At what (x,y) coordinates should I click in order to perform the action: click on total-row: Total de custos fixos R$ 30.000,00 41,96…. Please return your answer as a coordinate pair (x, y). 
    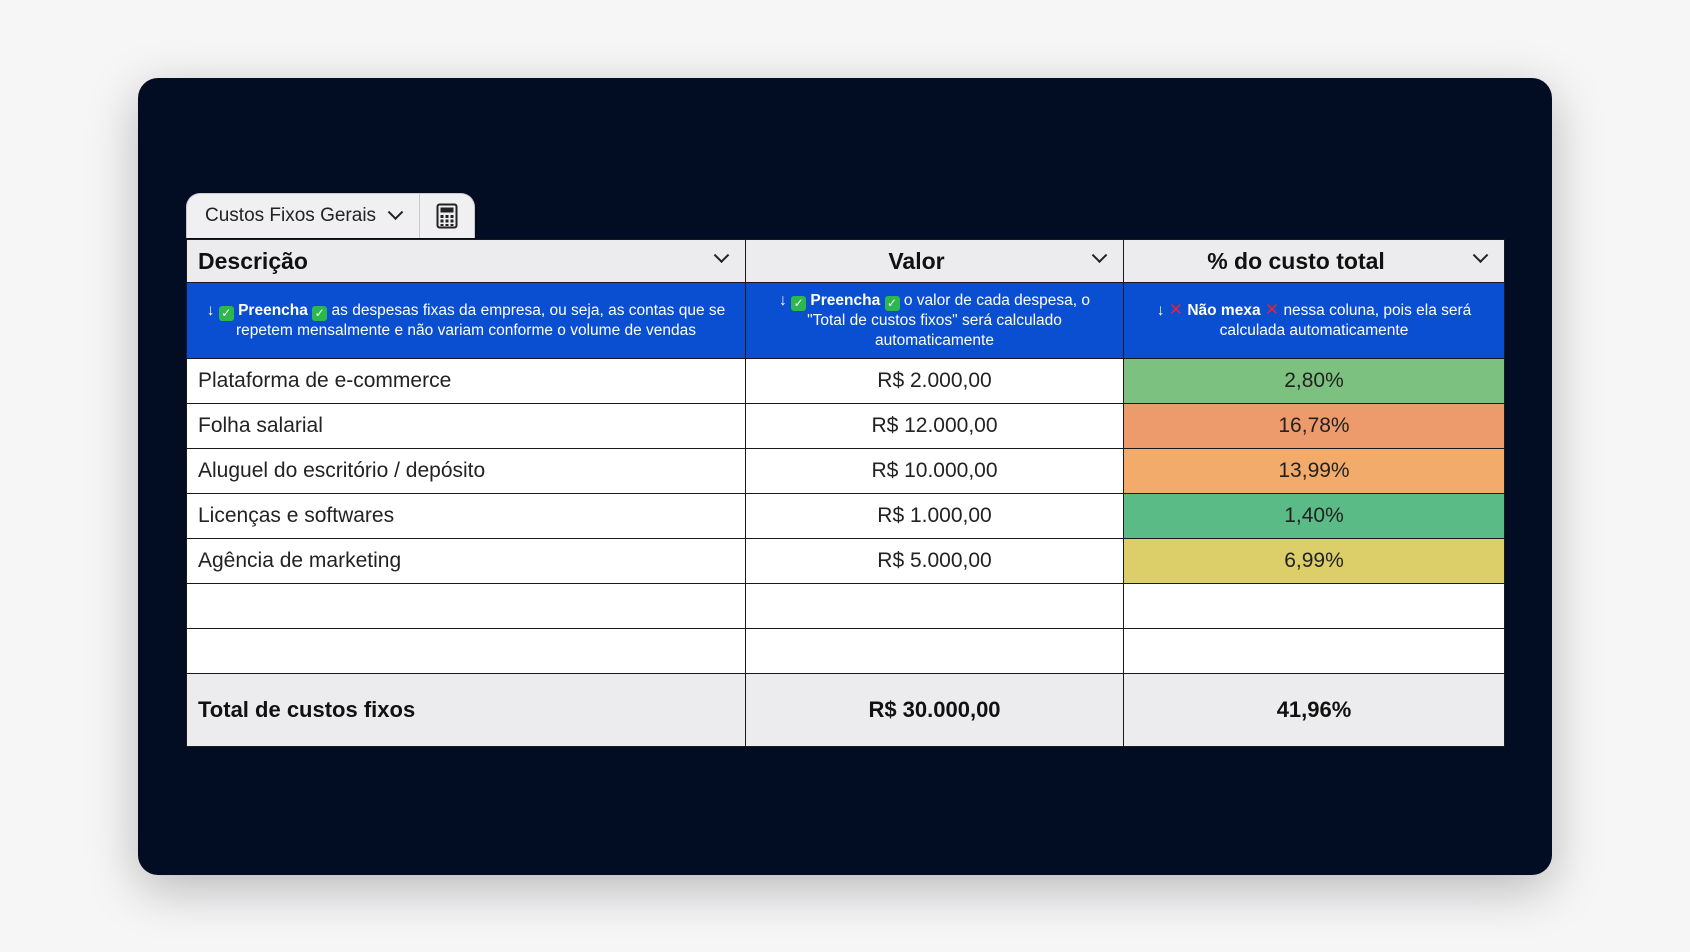
    Looking at the image, I should click on (845, 710).